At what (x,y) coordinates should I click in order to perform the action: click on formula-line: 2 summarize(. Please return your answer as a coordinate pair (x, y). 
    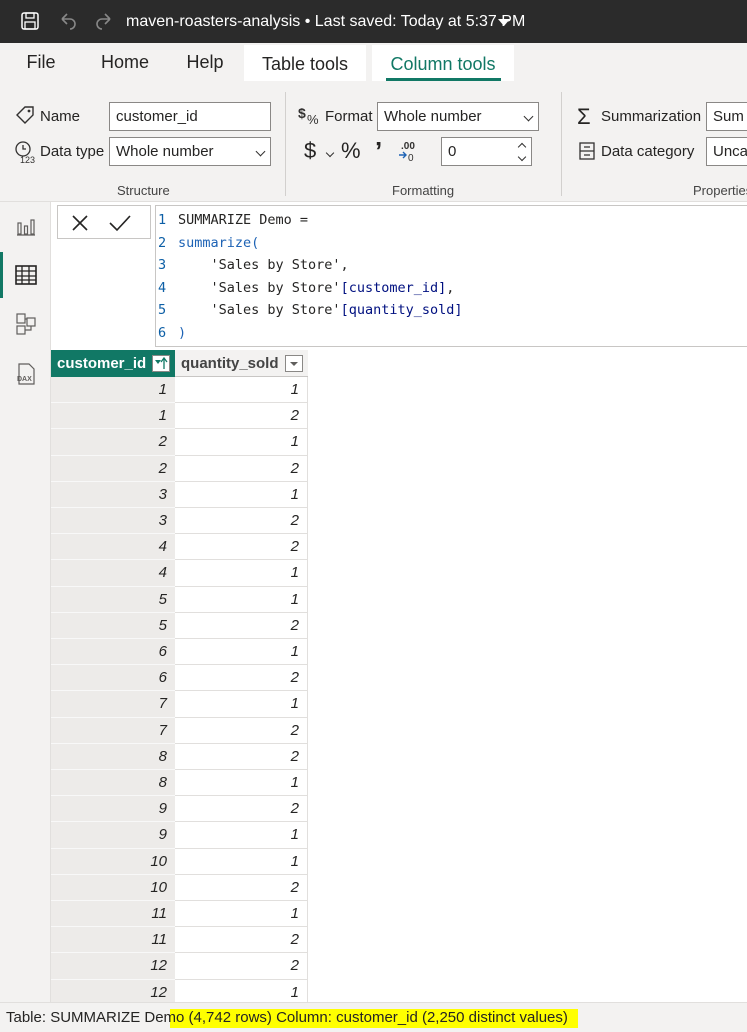
    Looking at the image, I should click on (207, 243).